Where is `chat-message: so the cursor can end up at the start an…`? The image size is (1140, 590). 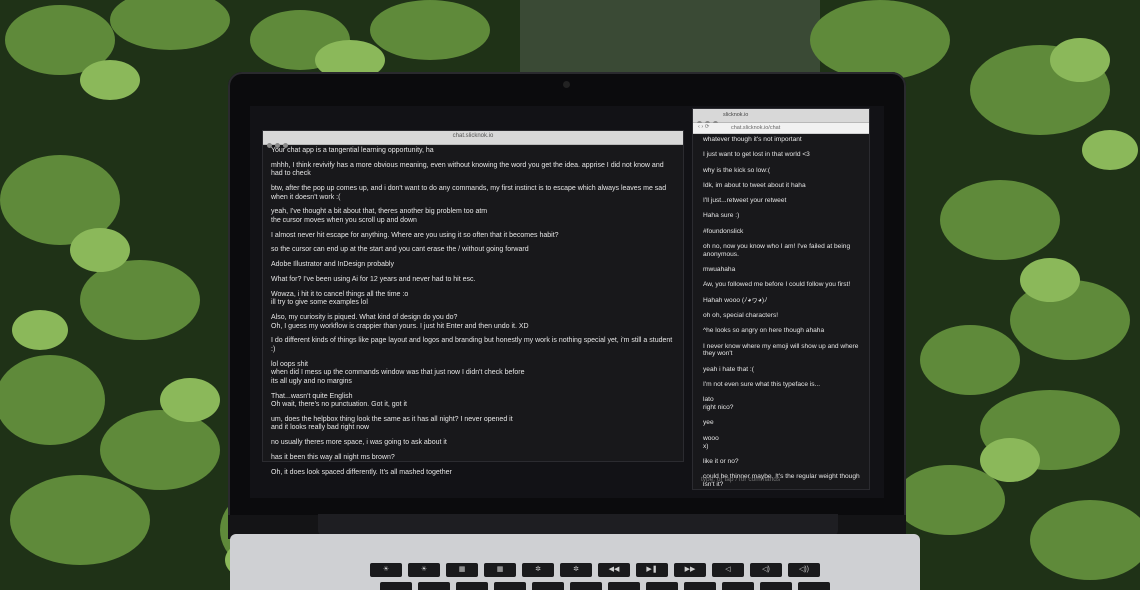
chat-message: so the cursor can end up at the start an… is located at coordinates (400, 250).